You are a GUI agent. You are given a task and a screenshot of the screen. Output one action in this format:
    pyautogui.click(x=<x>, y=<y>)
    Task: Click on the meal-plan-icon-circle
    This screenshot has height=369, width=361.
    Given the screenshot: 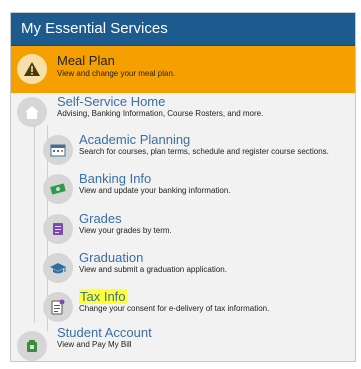 What is the action you would take?
    pyautogui.click(x=32, y=69)
    